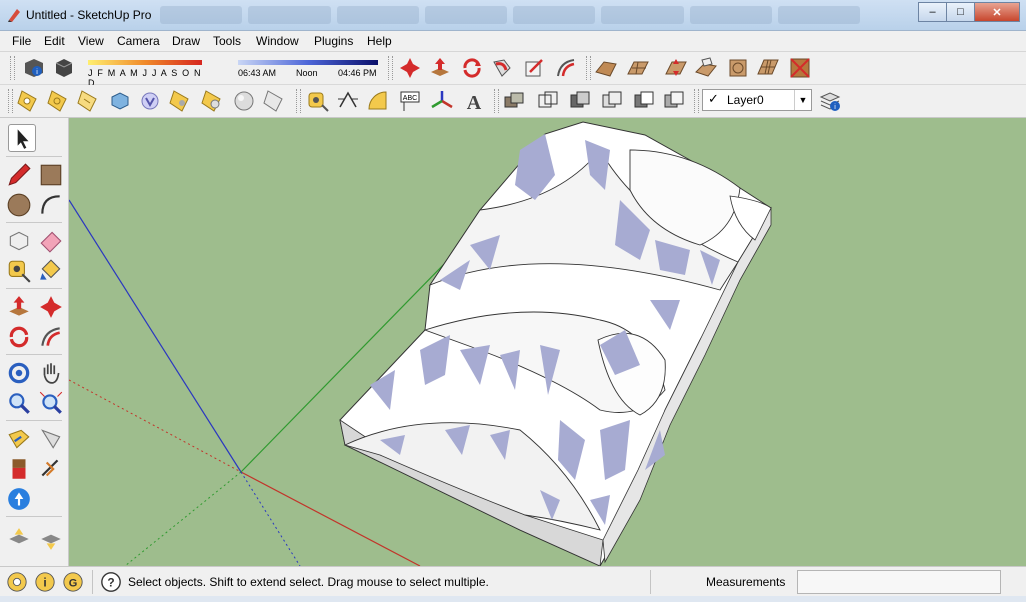 The image size is (1026, 602). I want to click on eraser-icon, so click(51, 241).